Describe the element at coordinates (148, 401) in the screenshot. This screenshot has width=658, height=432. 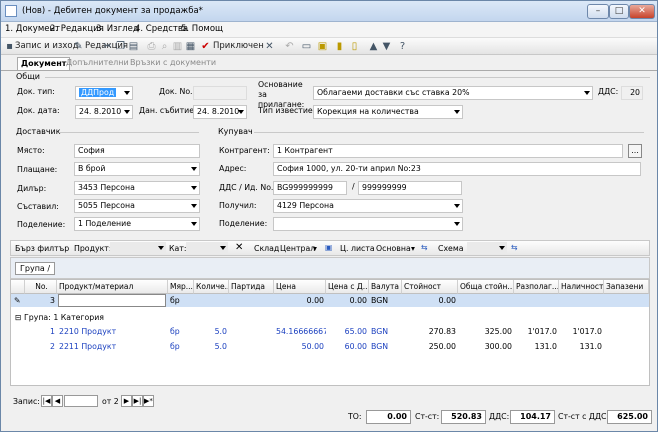
I see `new-record-button: ▶*` at that location.